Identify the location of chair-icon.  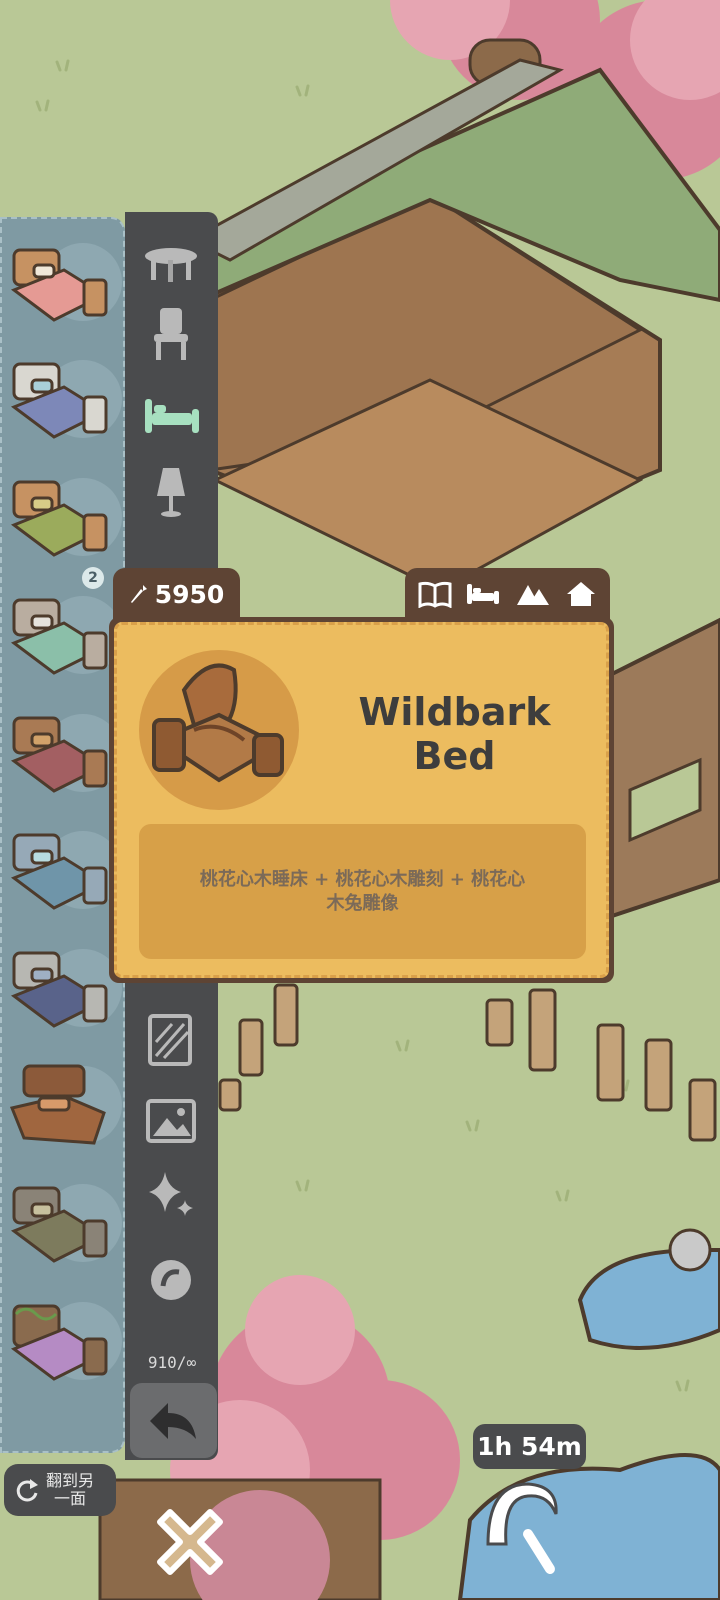
(171, 334).